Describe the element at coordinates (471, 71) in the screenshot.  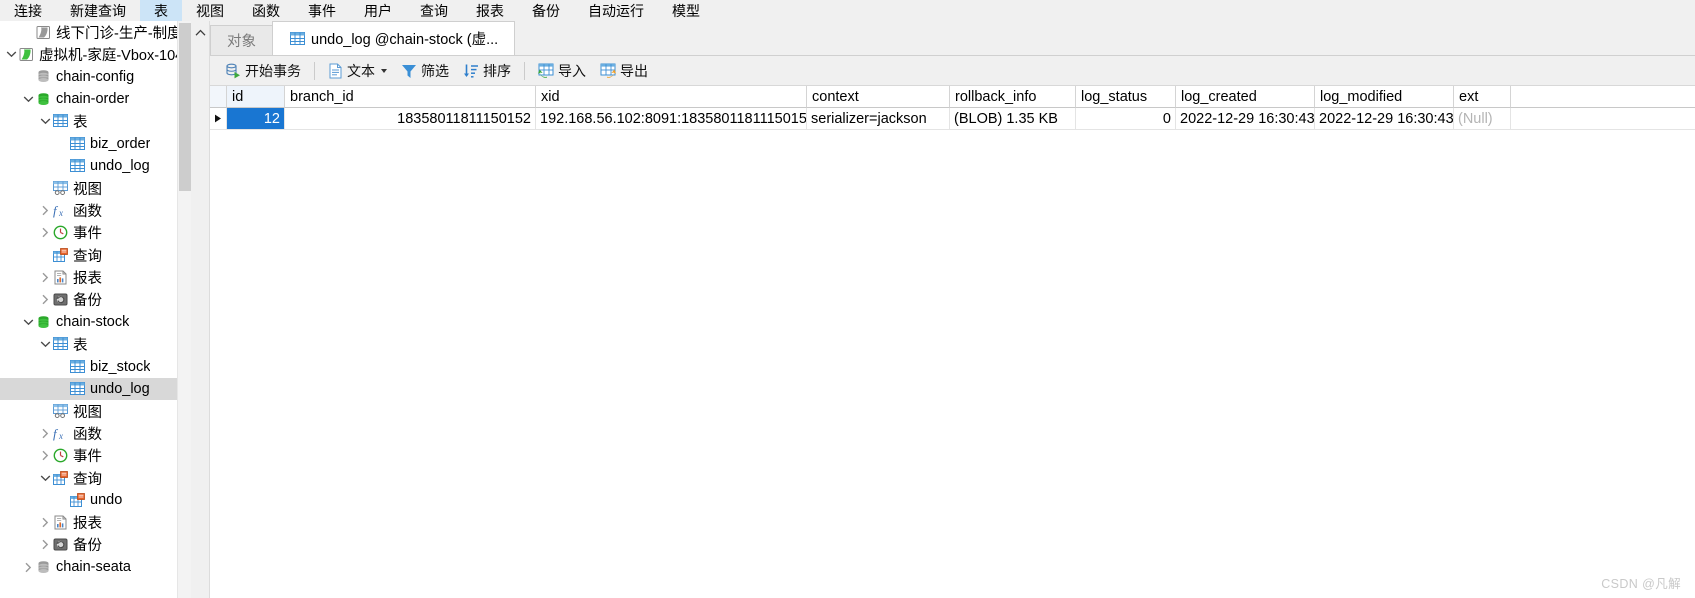
I see `sort-icon` at that location.